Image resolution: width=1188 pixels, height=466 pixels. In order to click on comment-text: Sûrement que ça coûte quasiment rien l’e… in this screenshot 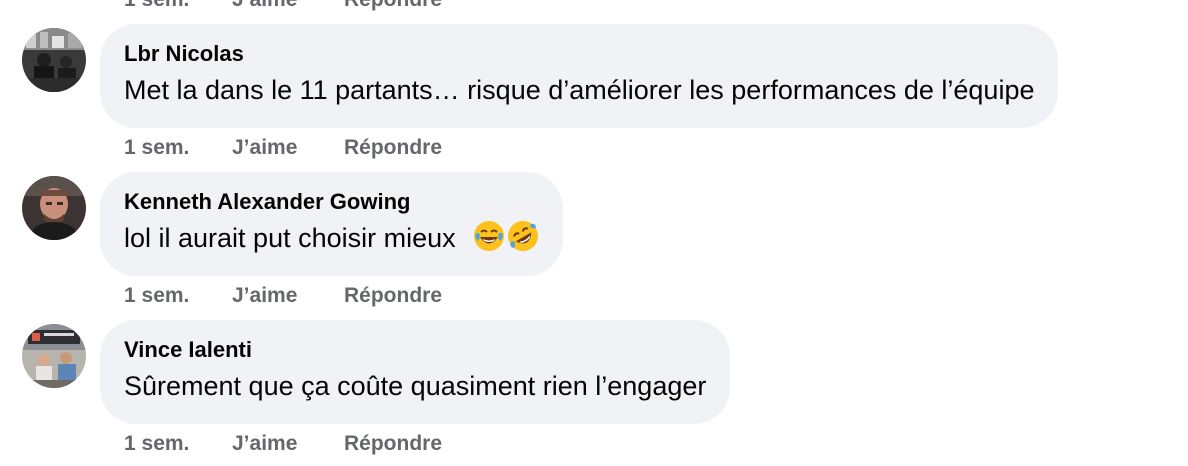, I will do `click(415, 386)`.